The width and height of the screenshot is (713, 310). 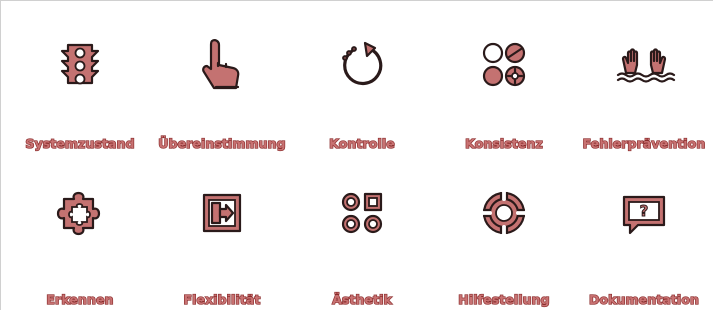 I want to click on shapes-icon, so click(x=362, y=213).